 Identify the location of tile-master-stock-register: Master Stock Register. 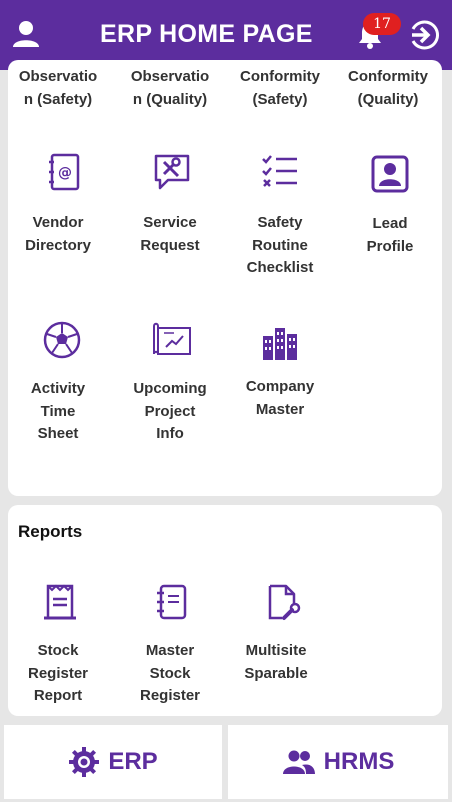
(170, 645).